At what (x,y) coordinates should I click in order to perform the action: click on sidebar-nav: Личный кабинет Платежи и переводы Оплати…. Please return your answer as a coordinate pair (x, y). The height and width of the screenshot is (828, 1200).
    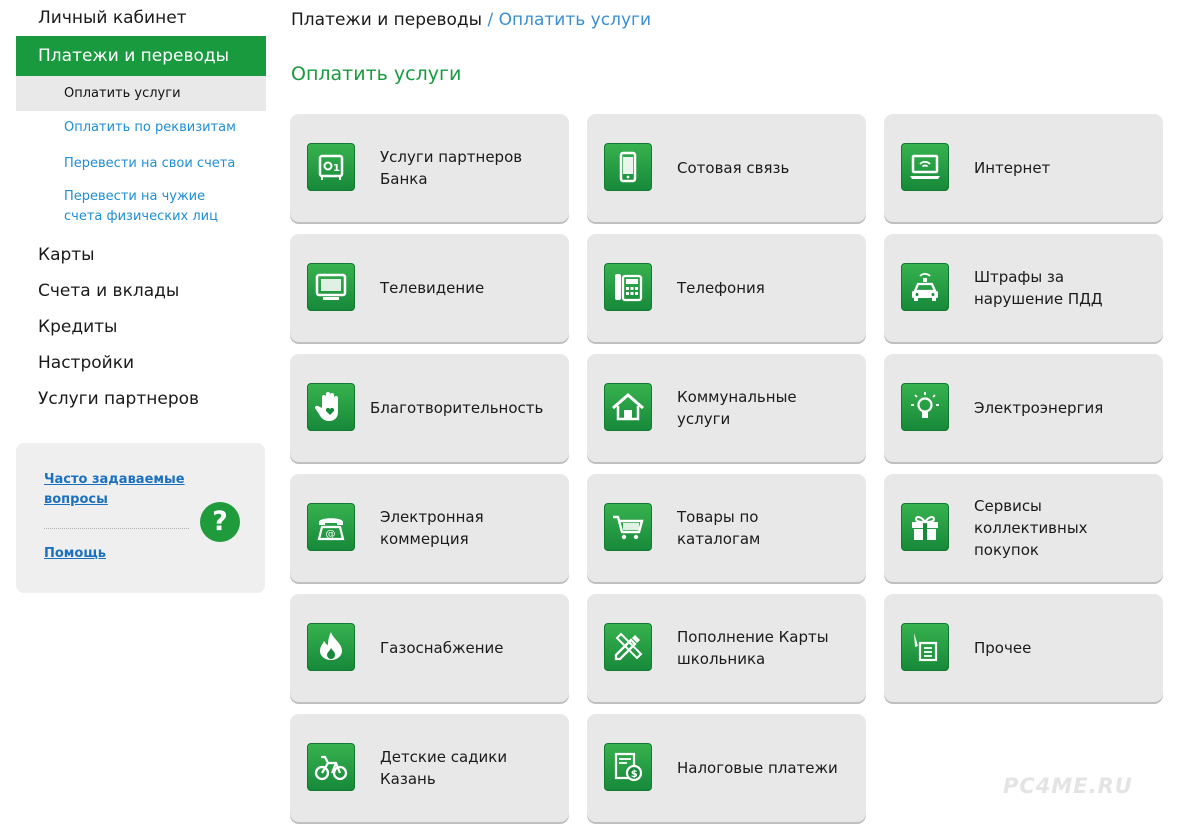
    Looking at the image, I should click on (141, 208).